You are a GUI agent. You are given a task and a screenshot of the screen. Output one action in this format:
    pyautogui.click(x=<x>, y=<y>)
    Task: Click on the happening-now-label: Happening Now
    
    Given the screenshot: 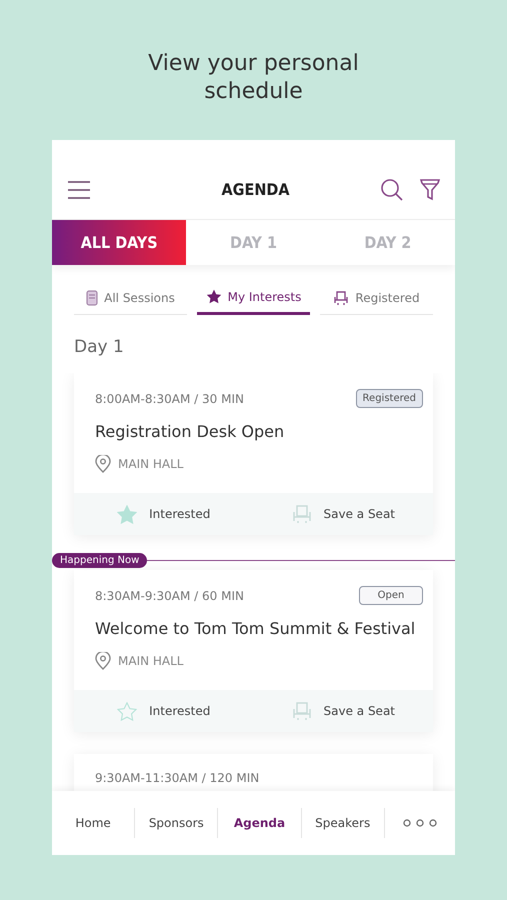 What is the action you would take?
    pyautogui.click(x=100, y=560)
    